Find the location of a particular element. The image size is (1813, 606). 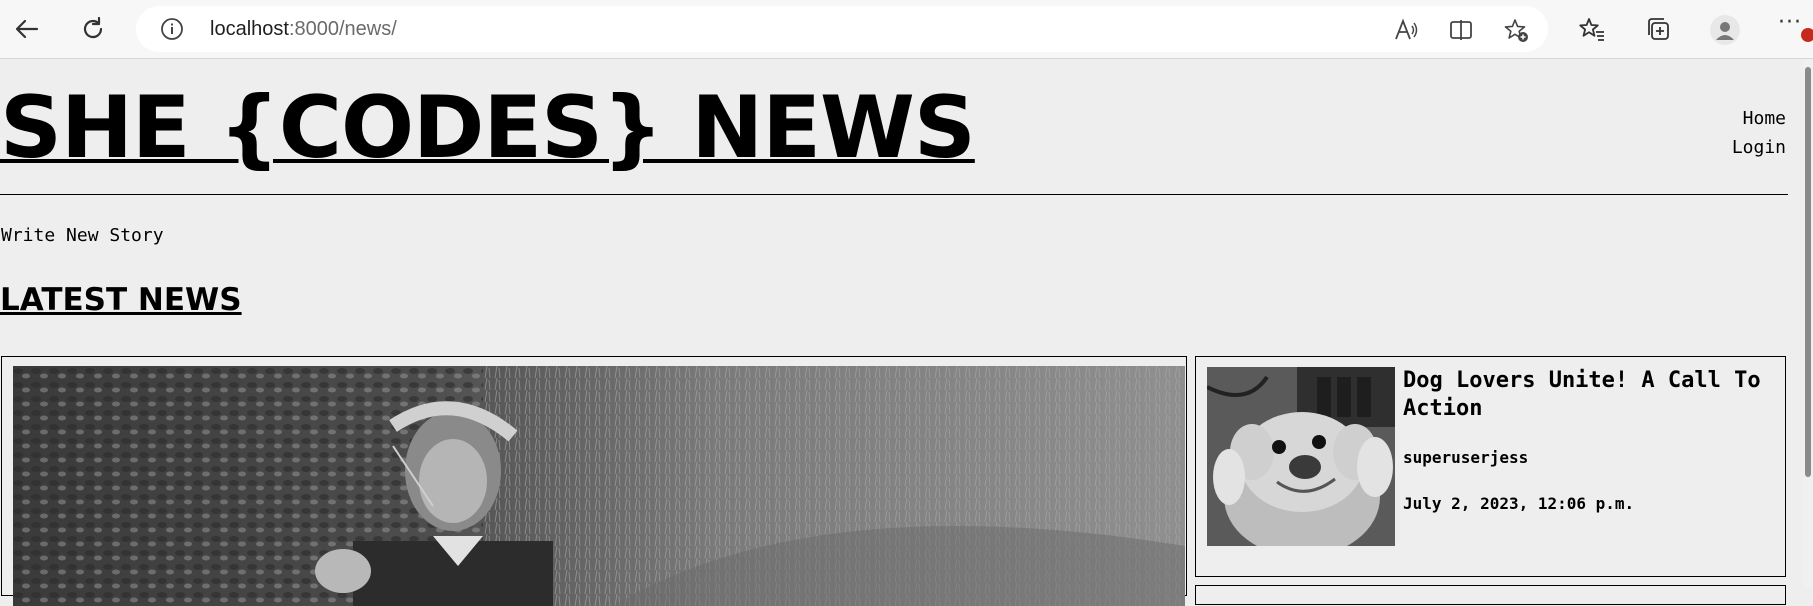

refresh-icon is located at coordinates (93, 27).